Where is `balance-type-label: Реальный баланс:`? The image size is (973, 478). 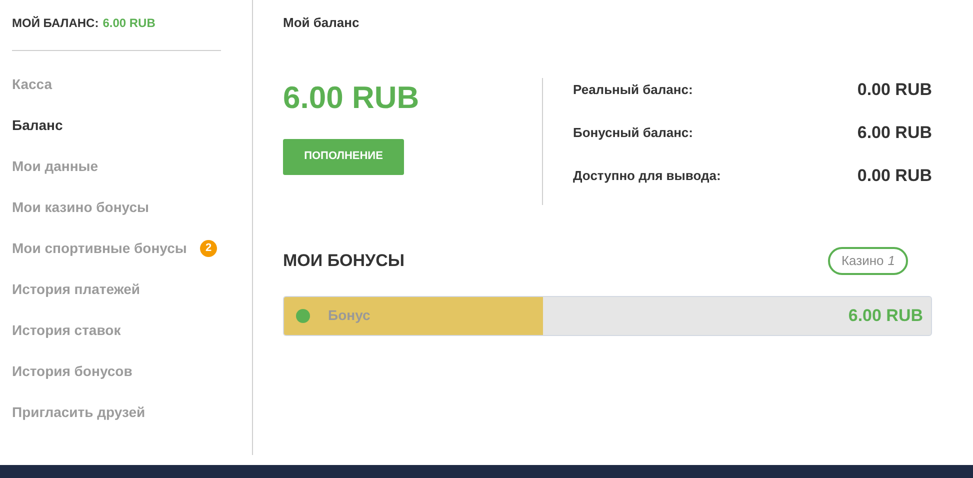 balance-type-label: Реальный баланс: is located at coordinates (633, 89).